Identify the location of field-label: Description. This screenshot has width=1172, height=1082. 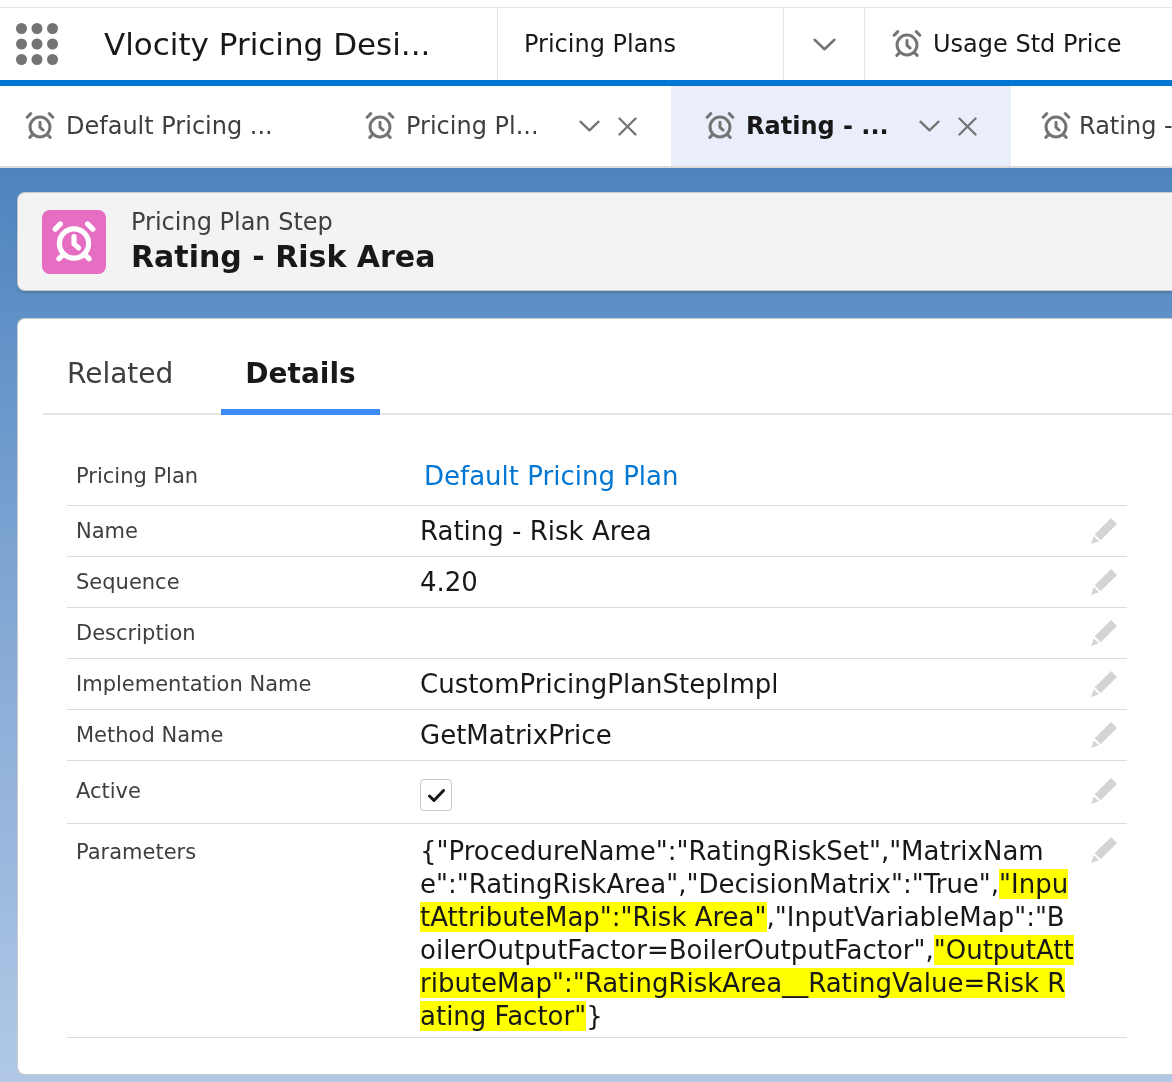
(136, 633).